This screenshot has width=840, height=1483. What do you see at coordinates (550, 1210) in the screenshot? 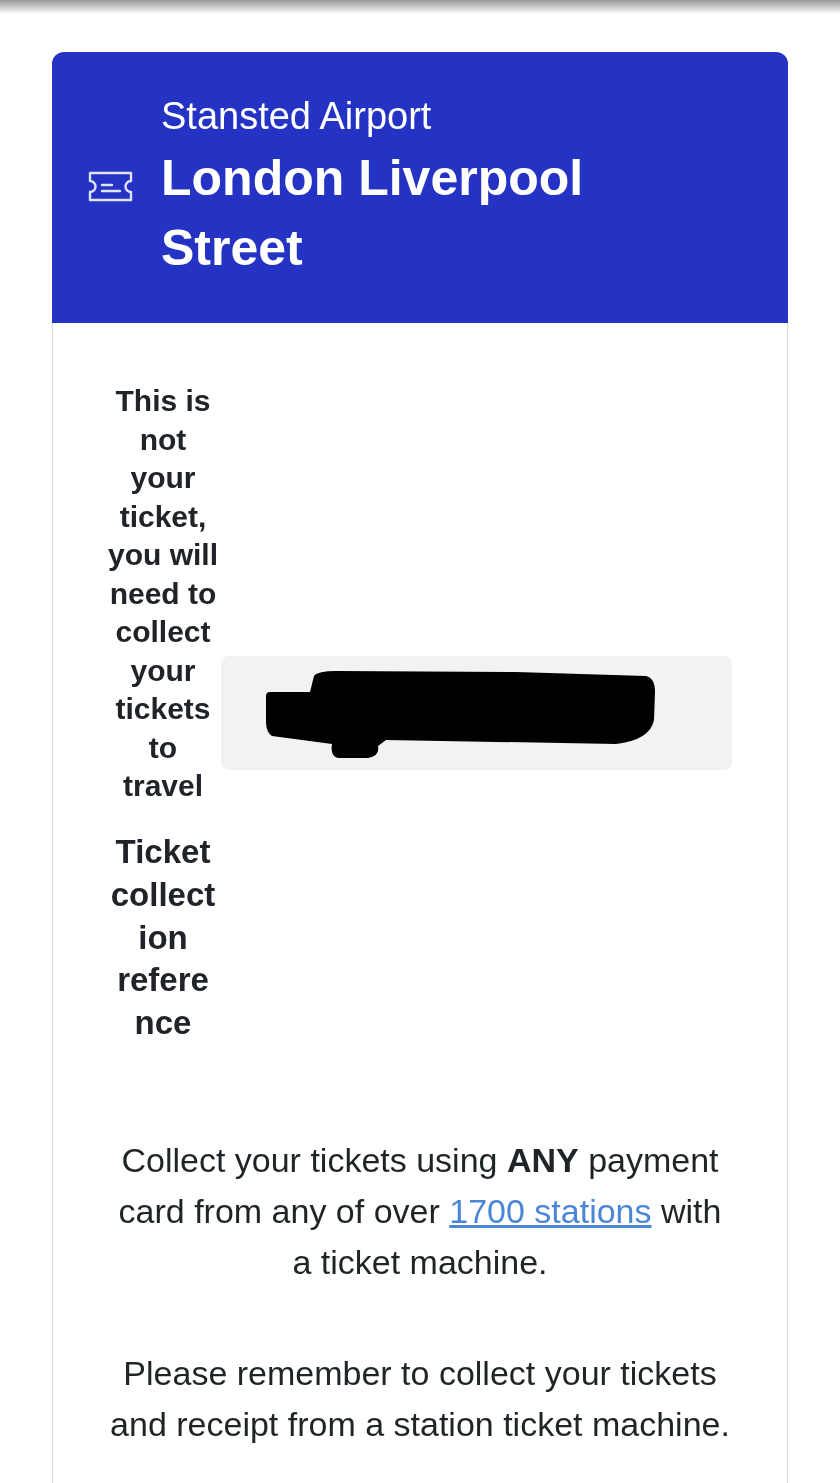
I see `stations-link: 1700 stations` at bounding box center [550, 1210].